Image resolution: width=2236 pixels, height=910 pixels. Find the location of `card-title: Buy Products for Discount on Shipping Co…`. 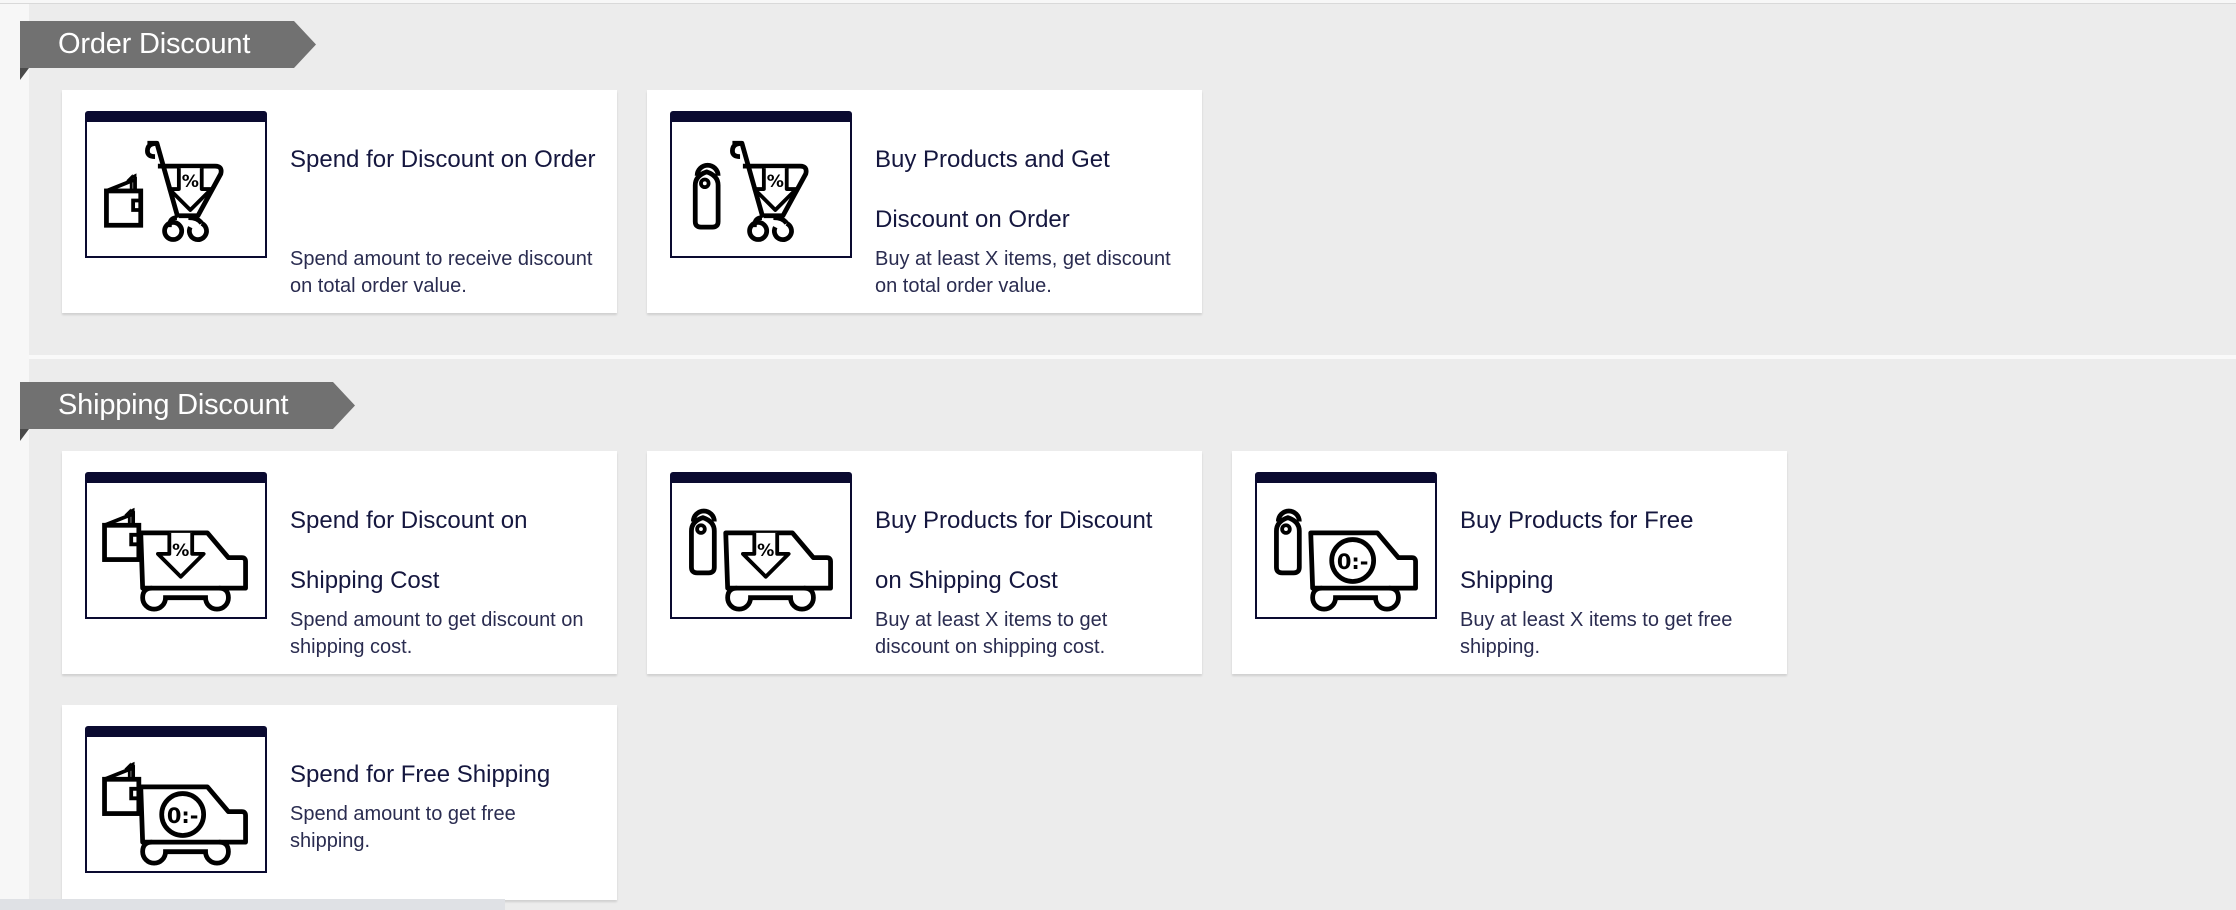

card-title: Buy Products for Discount on Shipping Co… is located at coordinates (1014, 550).